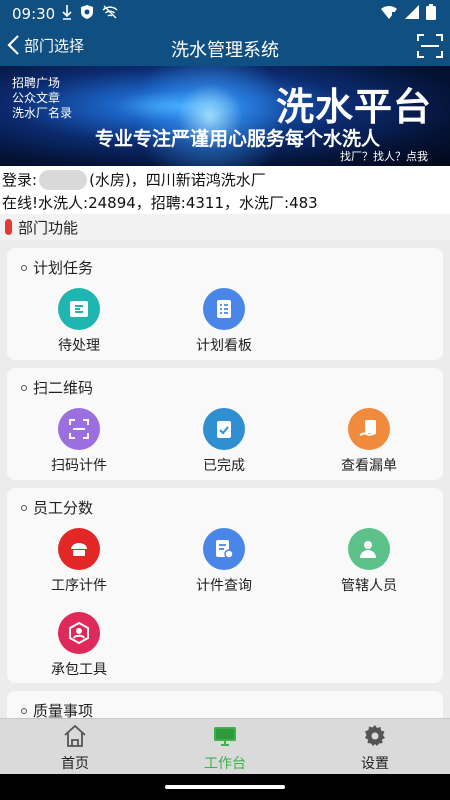  I want to click on completed-icon, so click(224, 429).